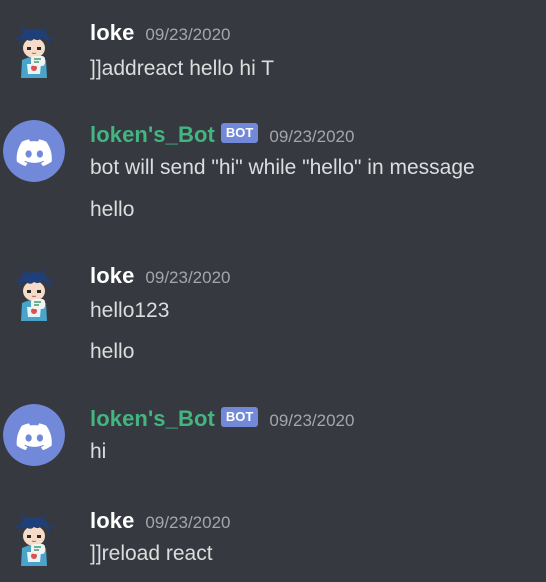  Describe the element at coordinates (273, 53) in the screenshot. I see `message-group: loke 09/23/2020 ]]addreact hello hi T` at that location.